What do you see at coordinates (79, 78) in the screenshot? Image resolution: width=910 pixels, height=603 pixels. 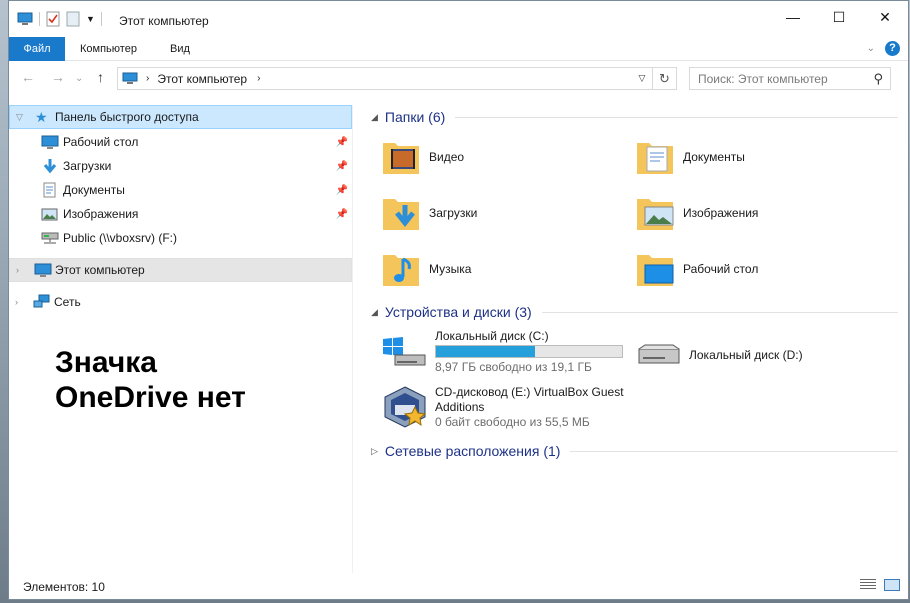 I see `recent-locations-icon: ⌄` at bounding box center [79, 78].